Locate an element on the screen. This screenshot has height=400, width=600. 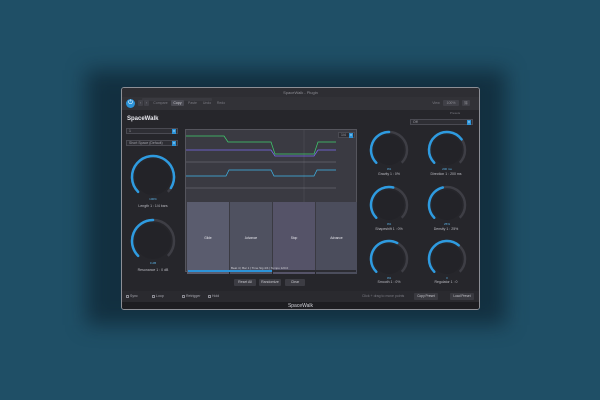
playhead-progress-track is located at coordinates (272, 271).